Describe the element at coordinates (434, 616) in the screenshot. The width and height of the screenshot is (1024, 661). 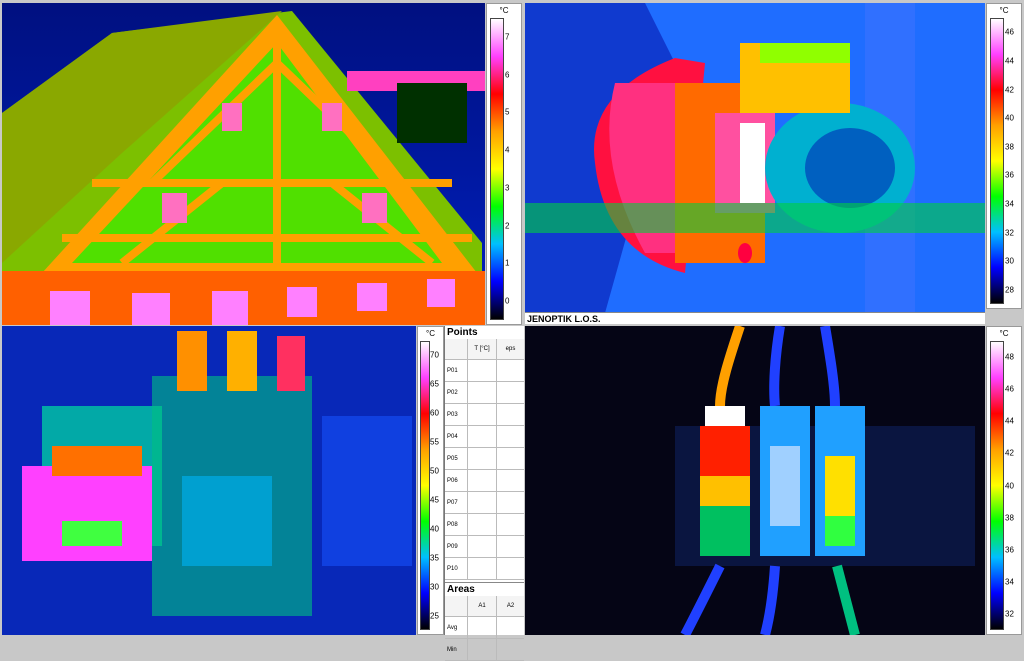
I see `scale-tick-label: 25` at that location.